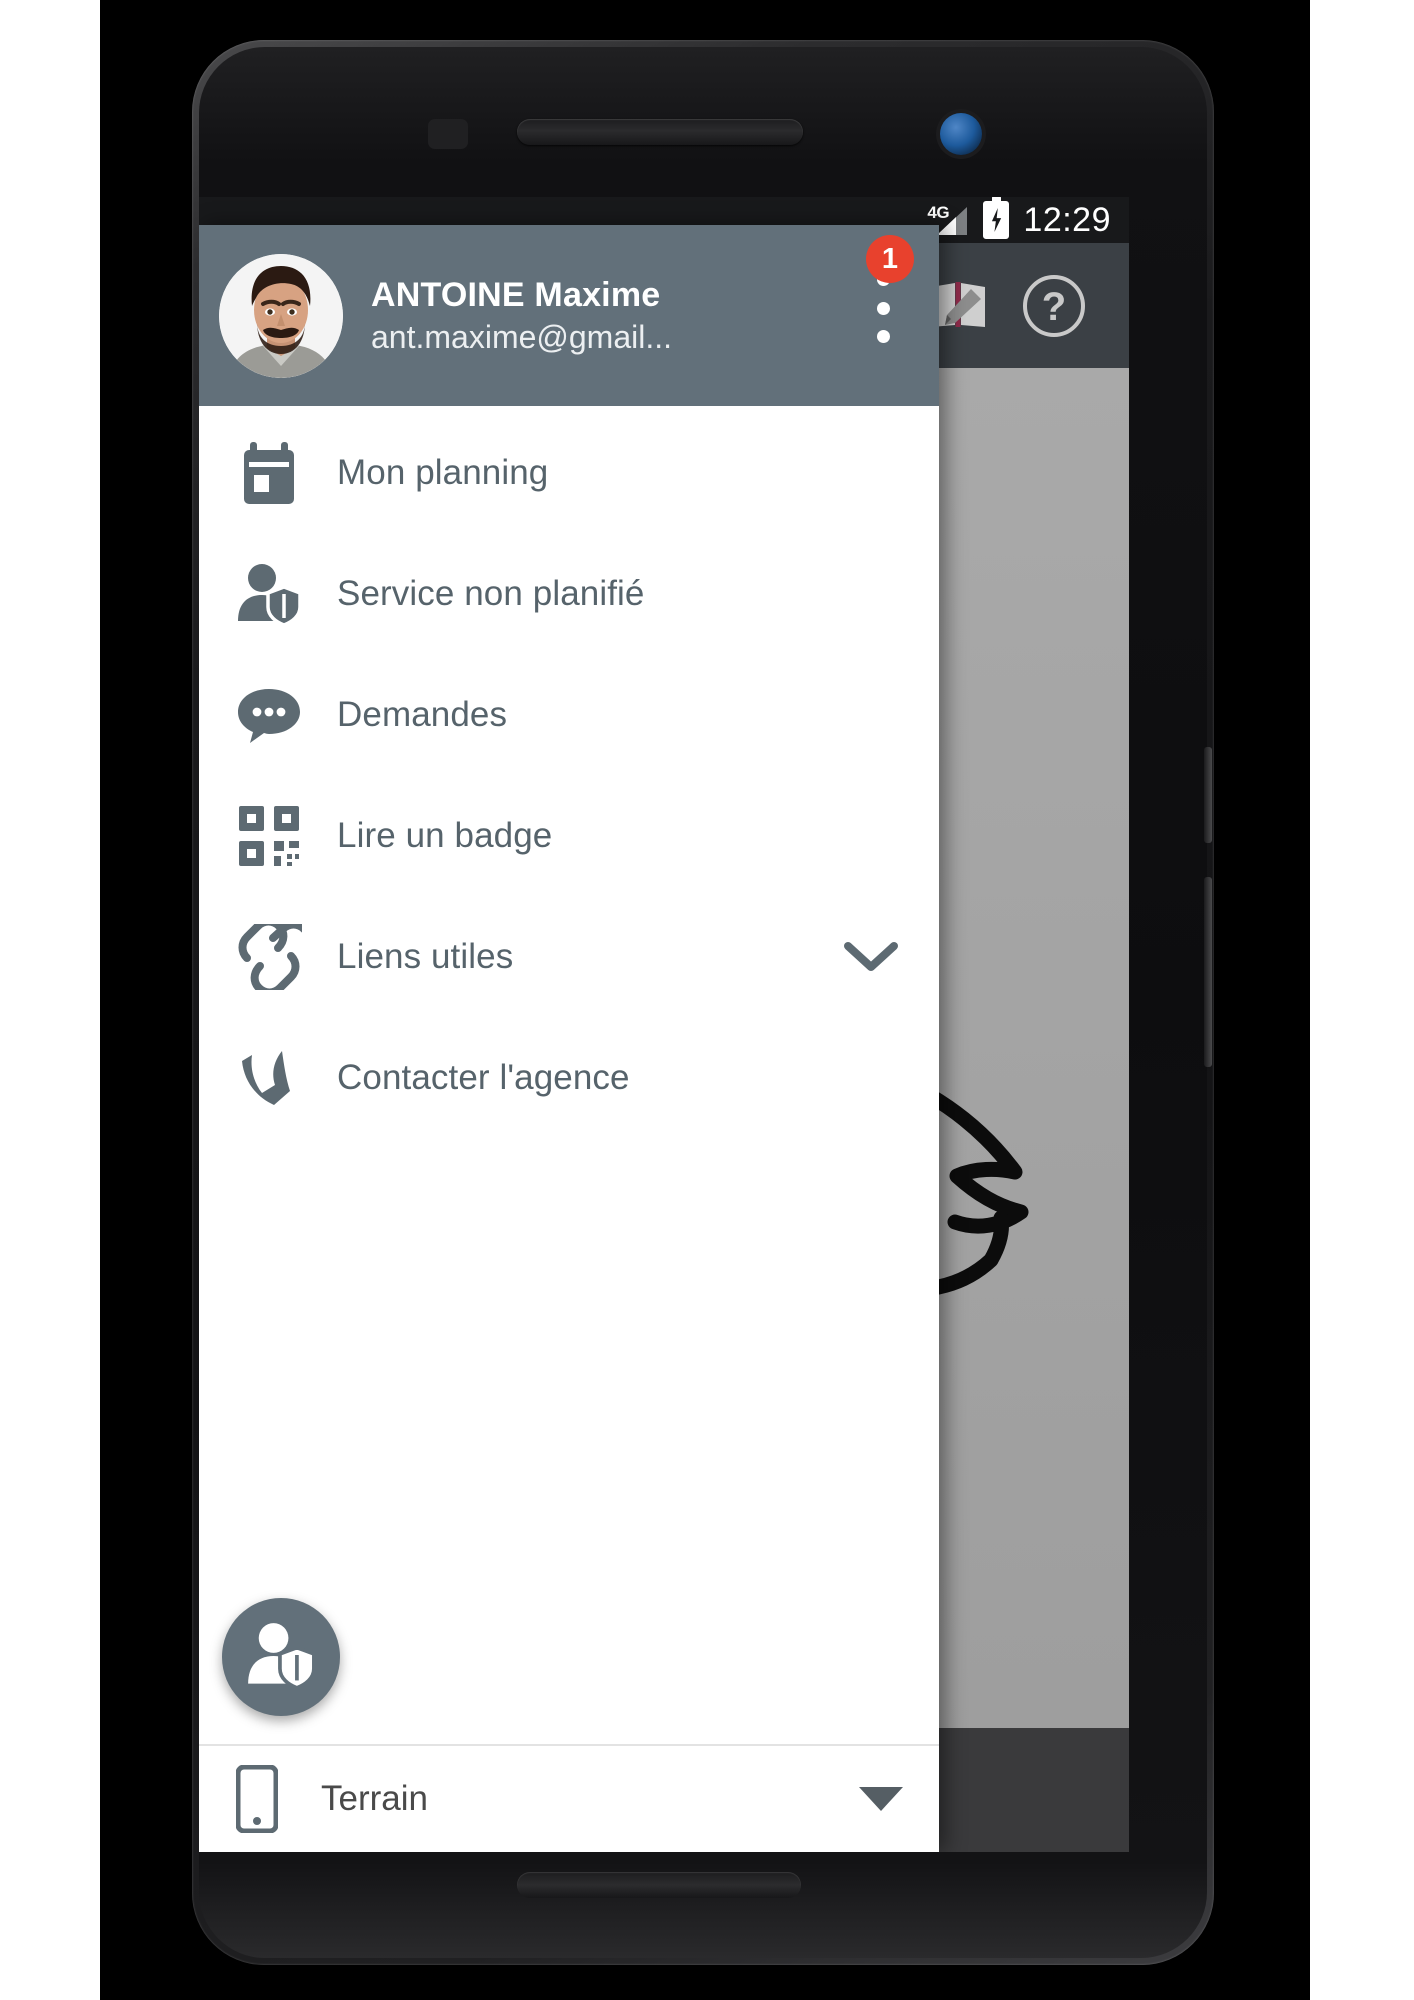 The height and width of the screenshot is (2000, 1414). I want to click on chat-bubble-icon, so click(269, 715).